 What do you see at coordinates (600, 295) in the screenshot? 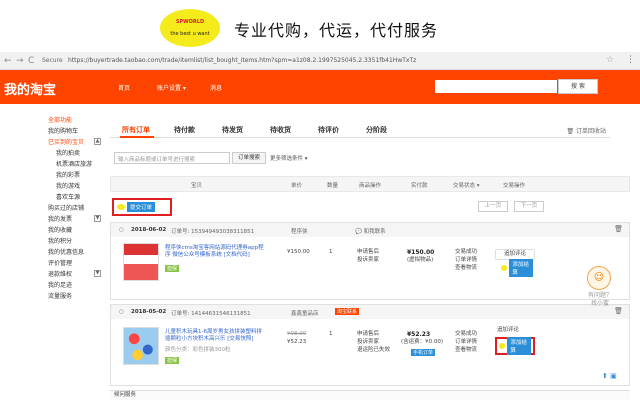
I see `help-line-1: 有问题？` at bounding box center [600, 295].